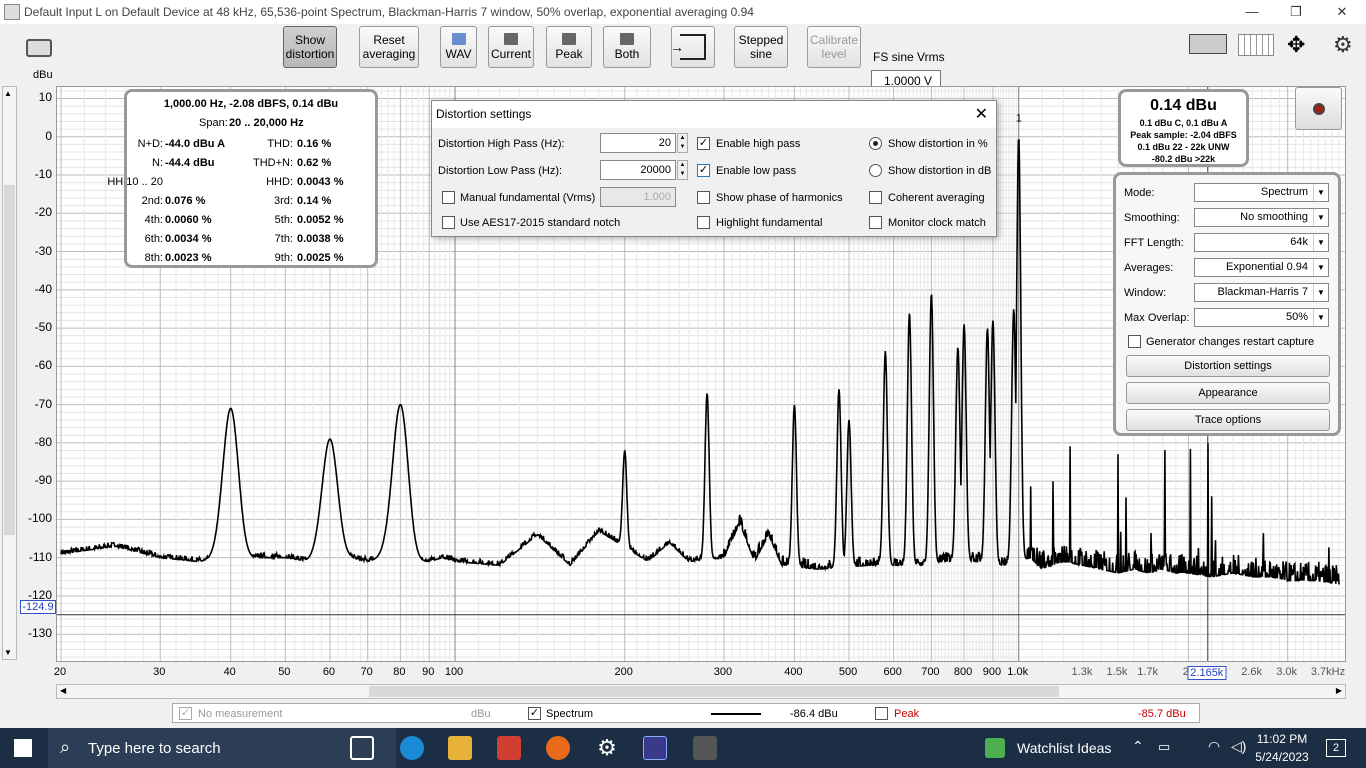  Describe the element at coordinates (1282, 739) in the screenshot. I see `clock-time: 11:02 PM` at that location.